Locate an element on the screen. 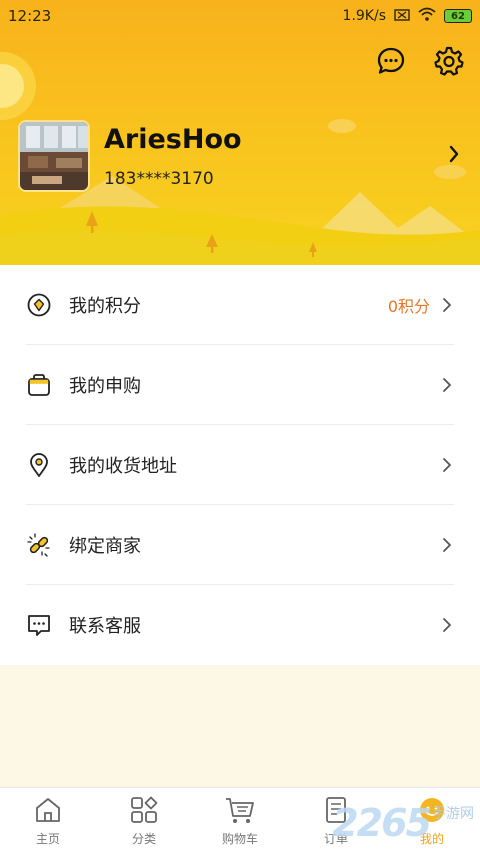 Image resolution: width=480 pixels, height=853 pixels. menu-item-points: 我的积分 0积分 is located at coordinates (240, 305).